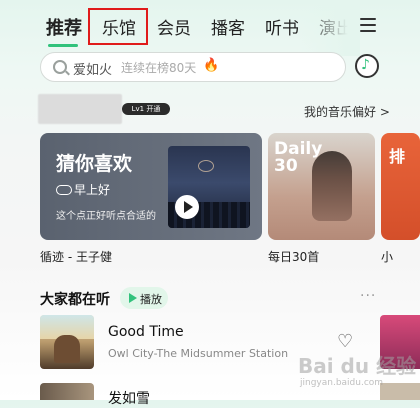 Image resolution: width=420 pixels, height=408 pixels. Describe the element at coordinates (151, 299) in the screenshot. I see `play-all-label: 播放` at that location.